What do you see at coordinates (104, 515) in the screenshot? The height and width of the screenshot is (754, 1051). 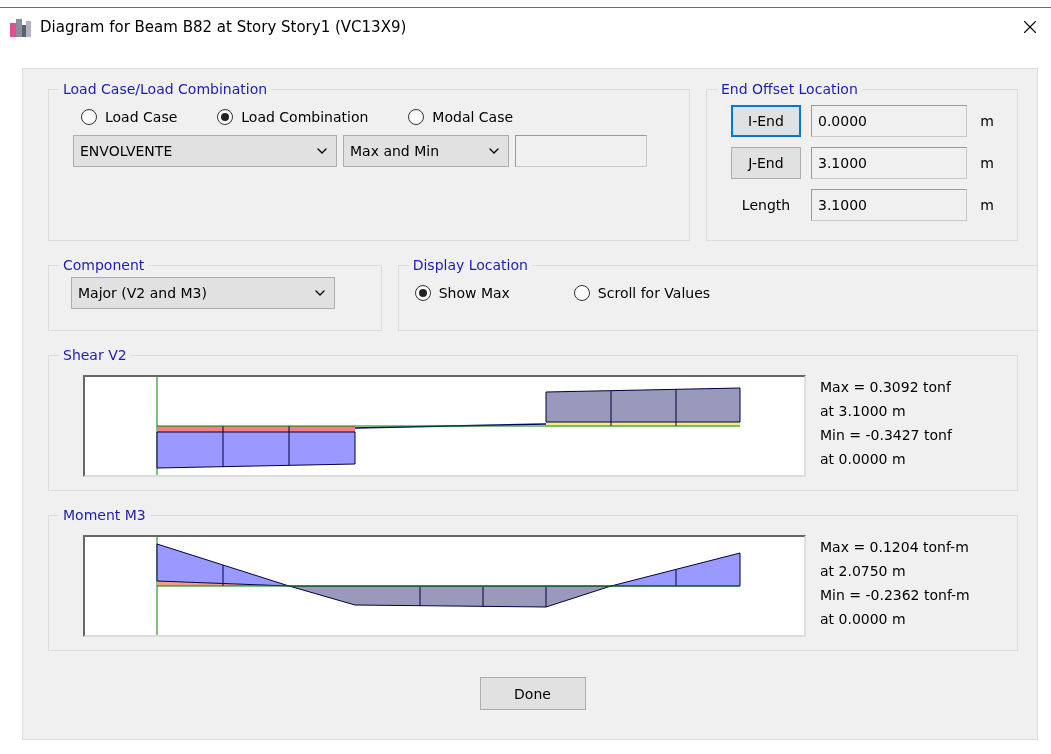 I see `group-title: Moment M3` at bounding box center [104, 515].